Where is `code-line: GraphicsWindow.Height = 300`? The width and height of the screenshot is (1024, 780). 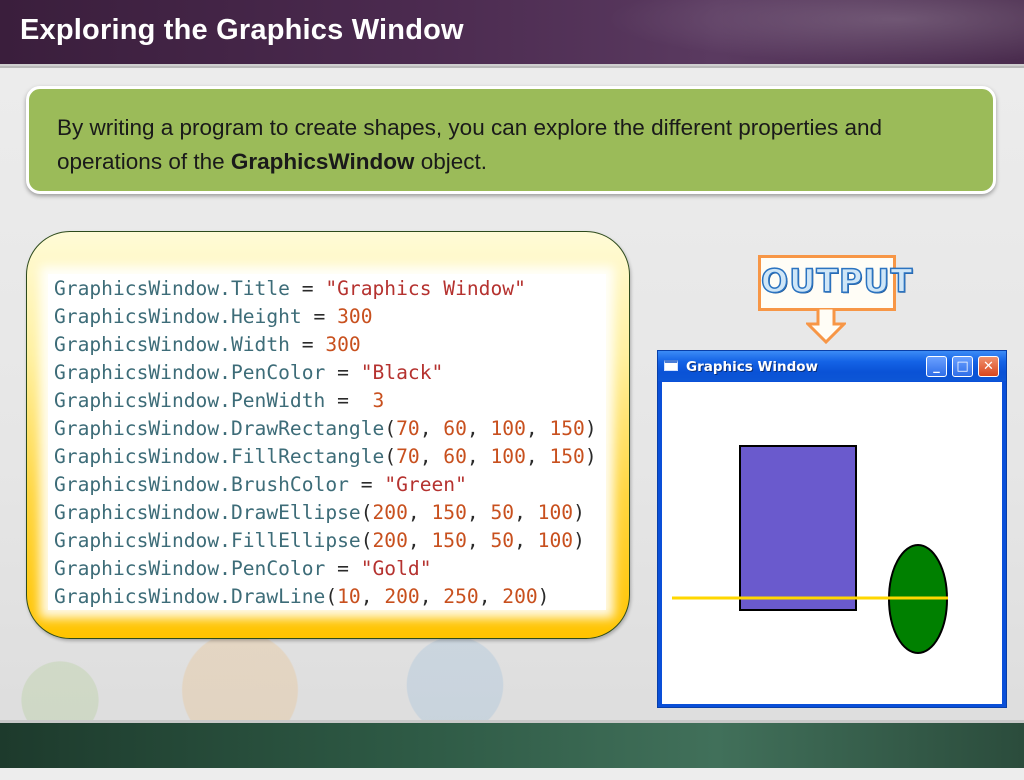
code-line: GraphicsWindow.Height = 300 is located at coordinates (325, 317).